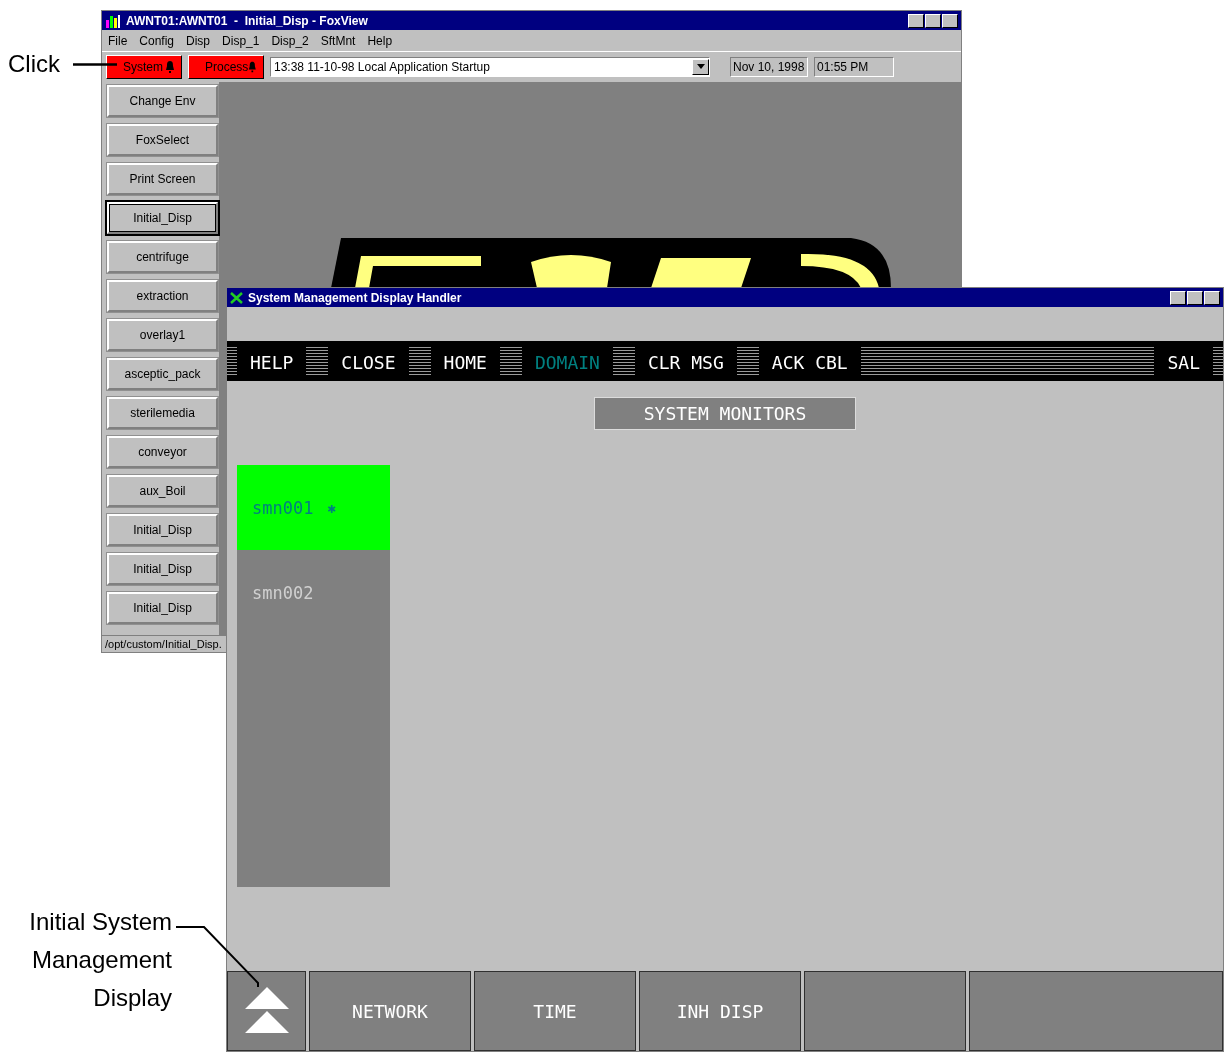 The width and height of the screenshot is (1224, 1052). I want to click on display-button: conveyor, so click(162, 452).